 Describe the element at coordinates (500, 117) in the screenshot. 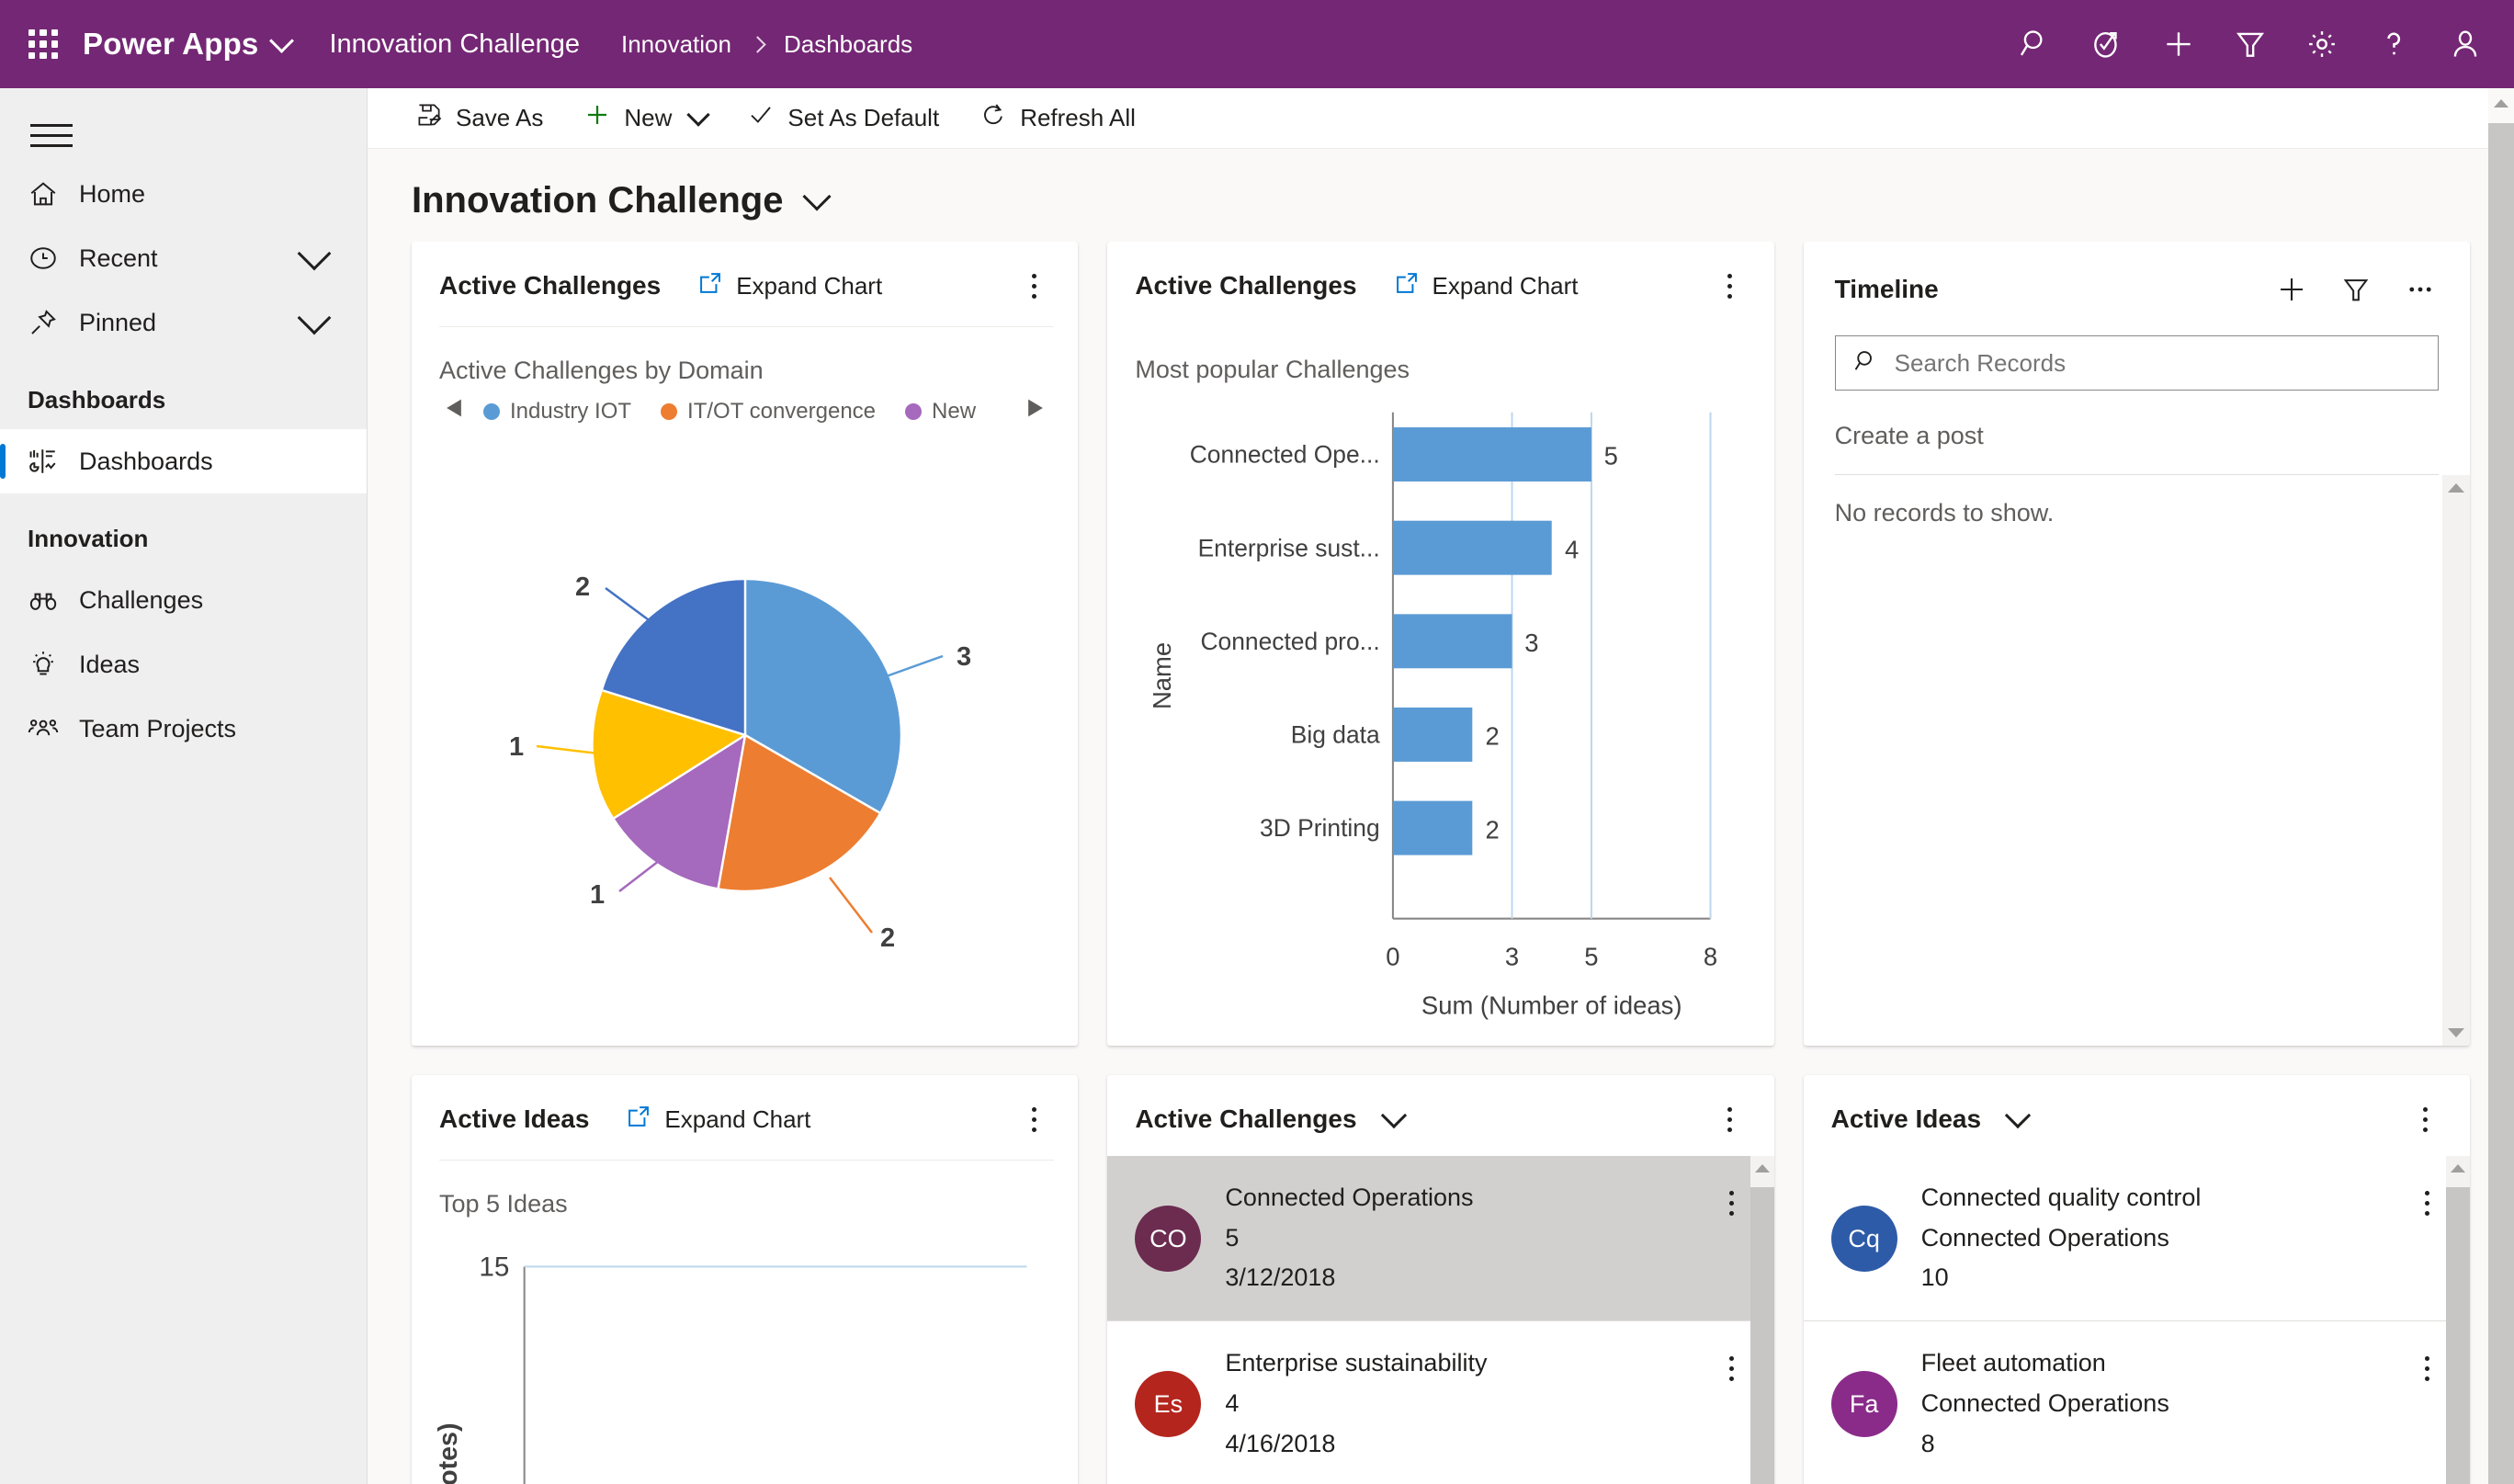

I see `save-as-label: Save As` at that location.